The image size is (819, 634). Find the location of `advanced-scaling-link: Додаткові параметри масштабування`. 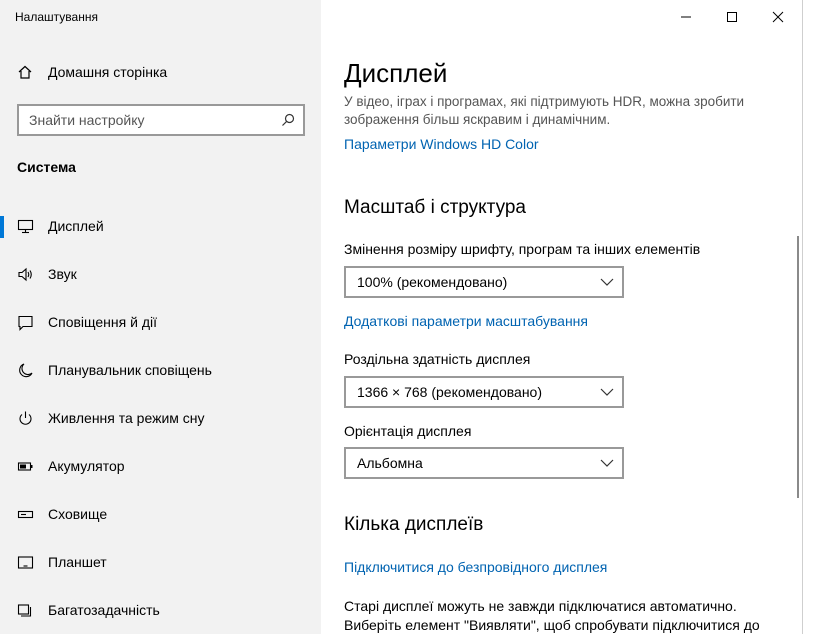

advanced-scaling-link: Додаткові параметри масштабування is located at coordinates (466, 321).